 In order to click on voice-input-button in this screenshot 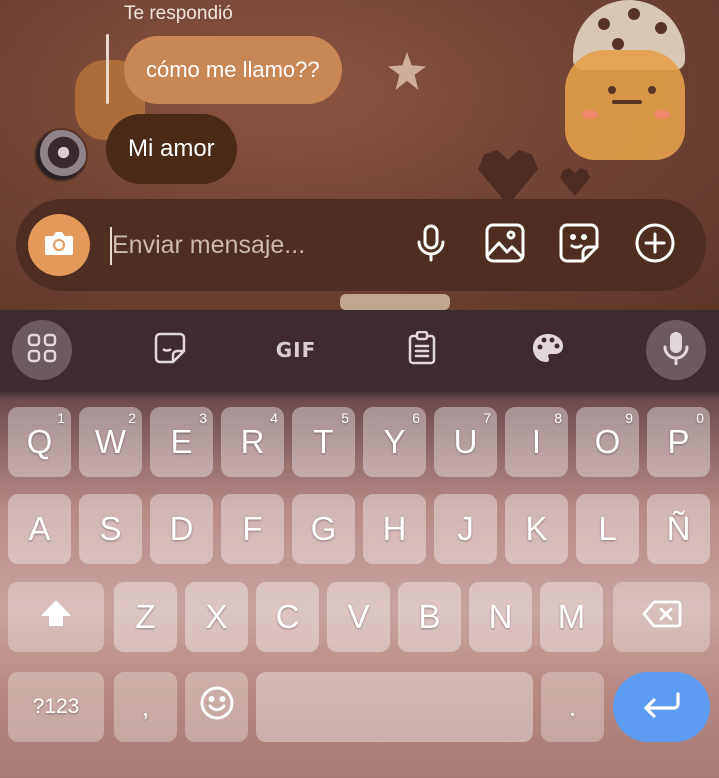, I will do `click(676, 350)`.